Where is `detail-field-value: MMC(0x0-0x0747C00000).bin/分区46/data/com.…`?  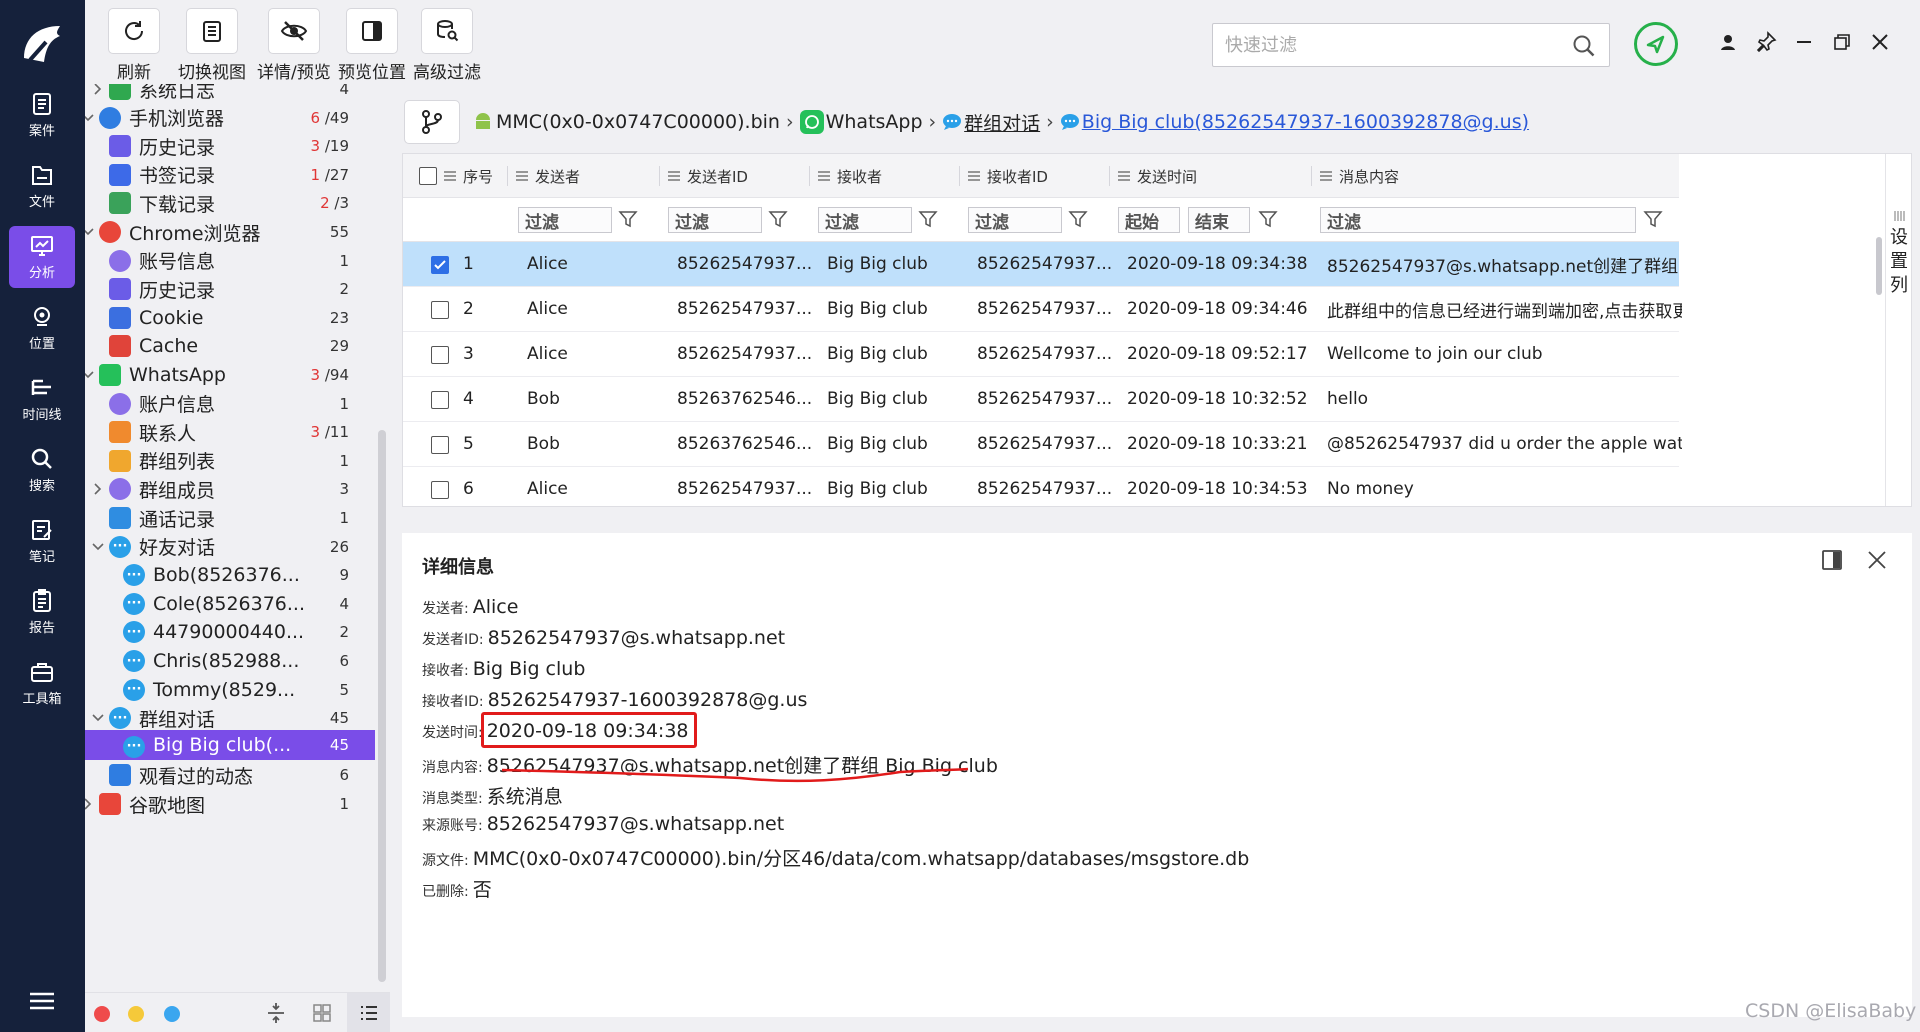 detail-field-value: MMC(0x0-0x0747C00000).bin/分区46/data/com.… is located at coordinates (861, 857).